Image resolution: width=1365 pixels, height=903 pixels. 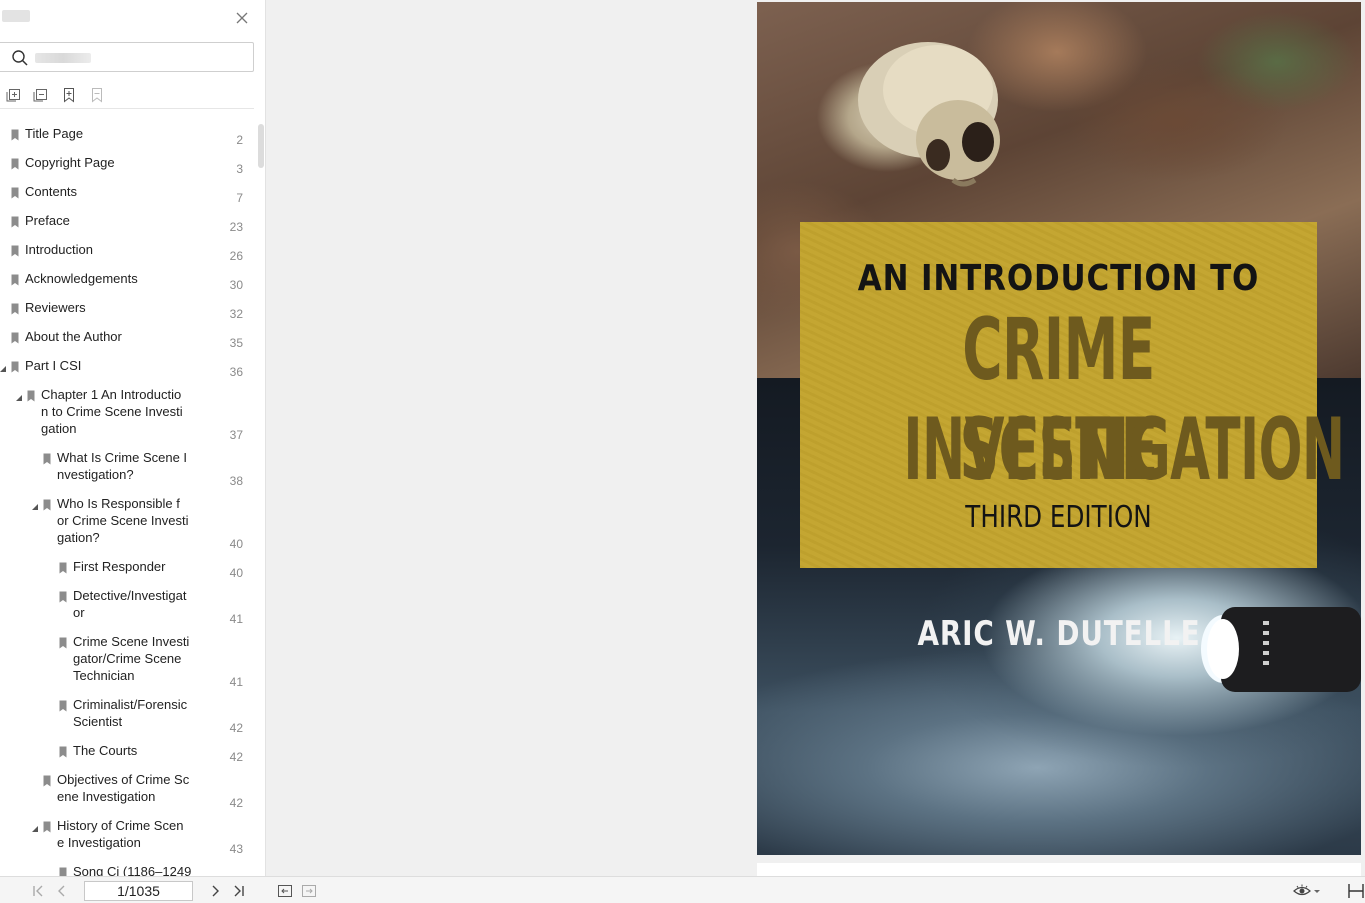 I want to click on toc-item-label: Song Ci (1186–1249, so click(x=132, y=870).